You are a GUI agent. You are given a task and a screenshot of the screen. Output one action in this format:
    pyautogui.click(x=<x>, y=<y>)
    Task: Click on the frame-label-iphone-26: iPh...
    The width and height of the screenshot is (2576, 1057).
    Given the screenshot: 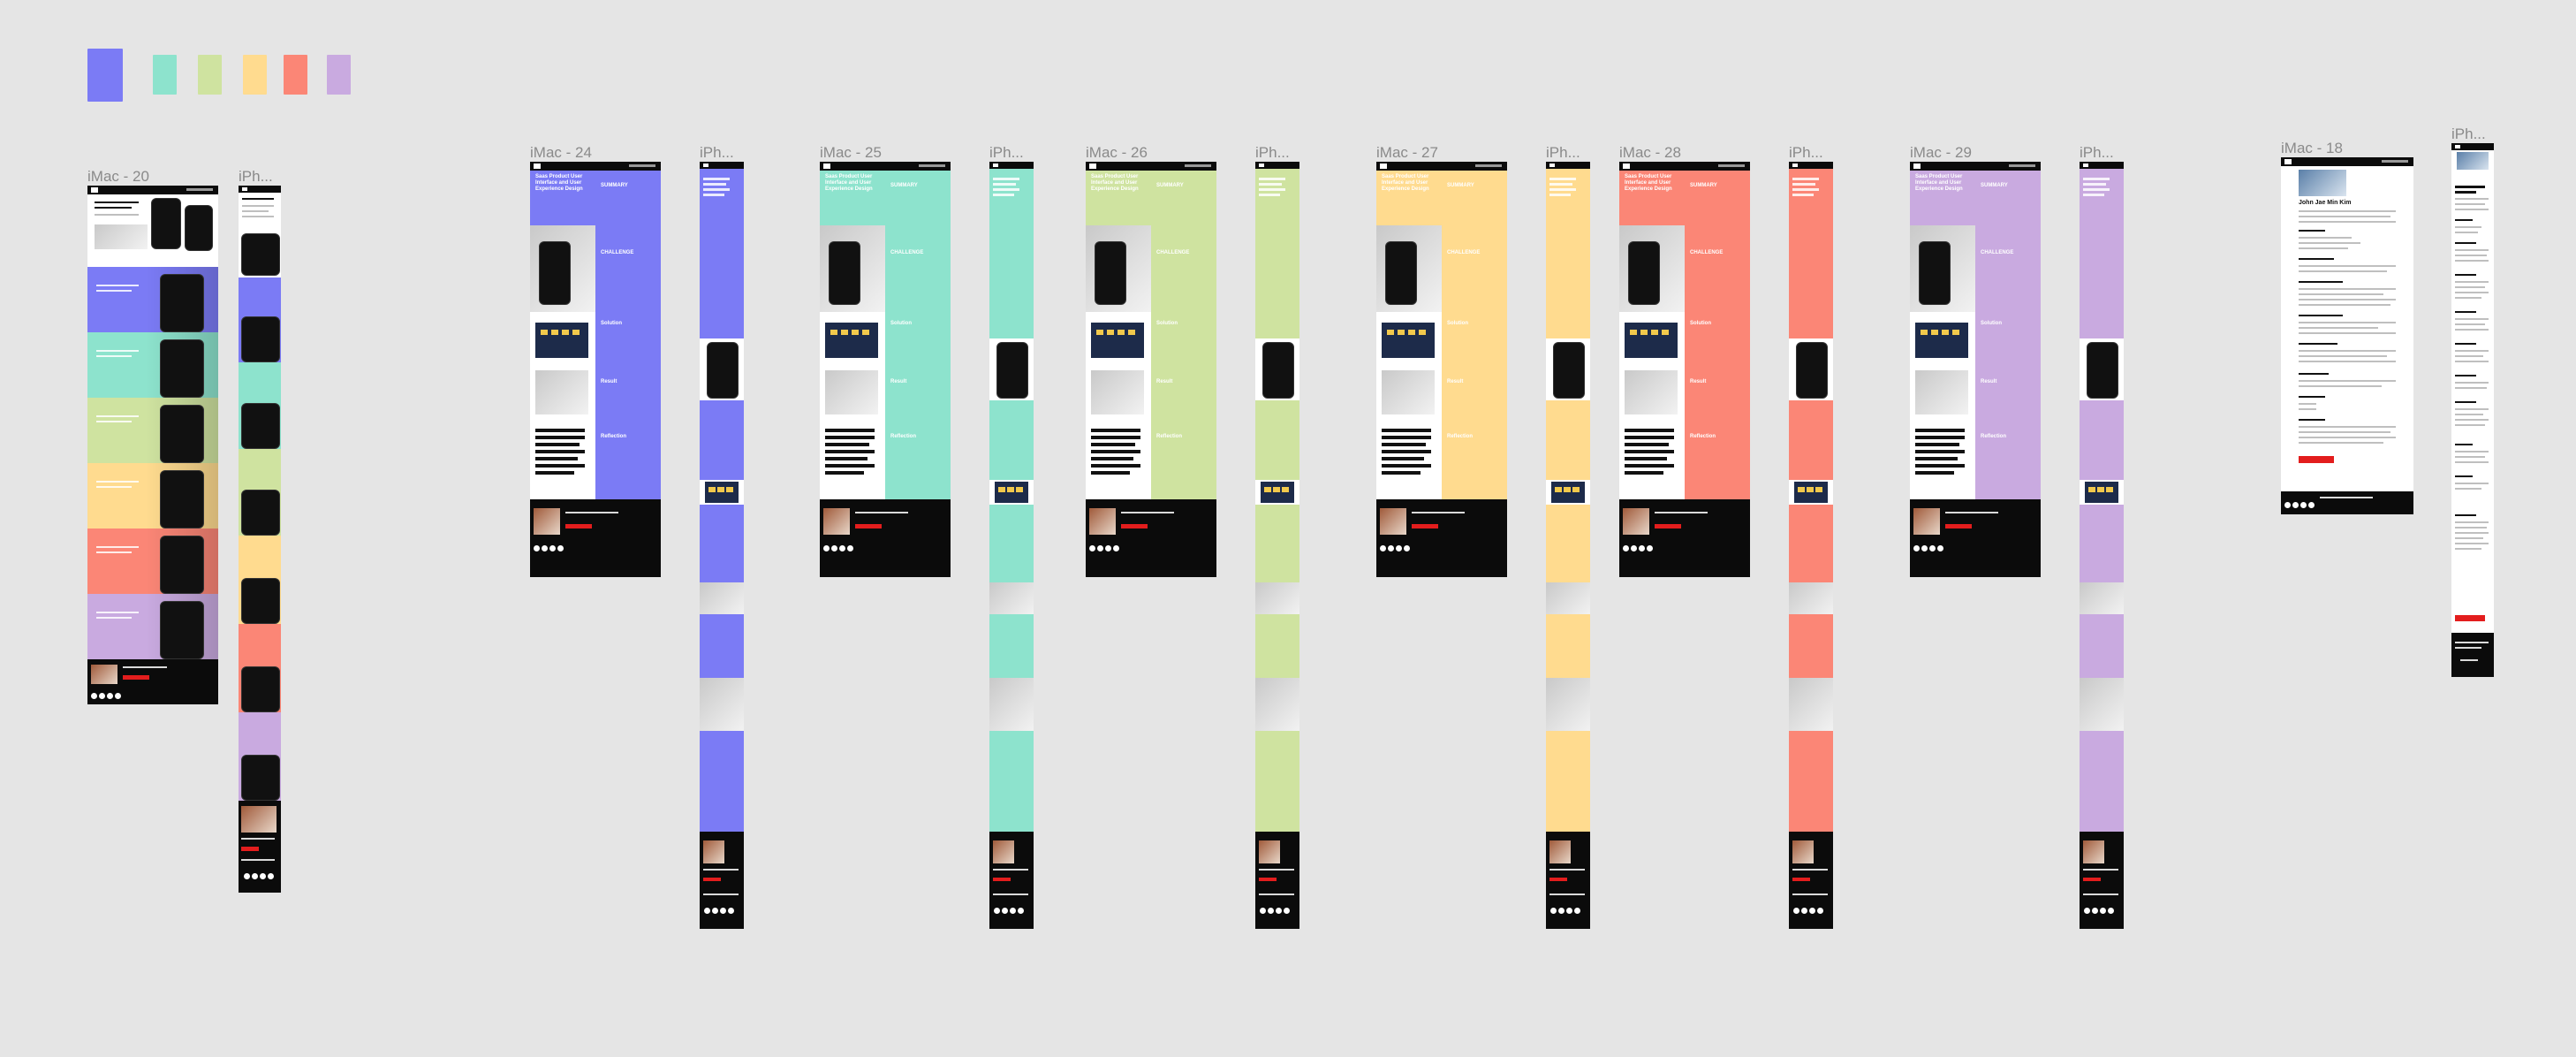 What is the action you would take?
    pyautogui.click(x=1272, y=153)
    